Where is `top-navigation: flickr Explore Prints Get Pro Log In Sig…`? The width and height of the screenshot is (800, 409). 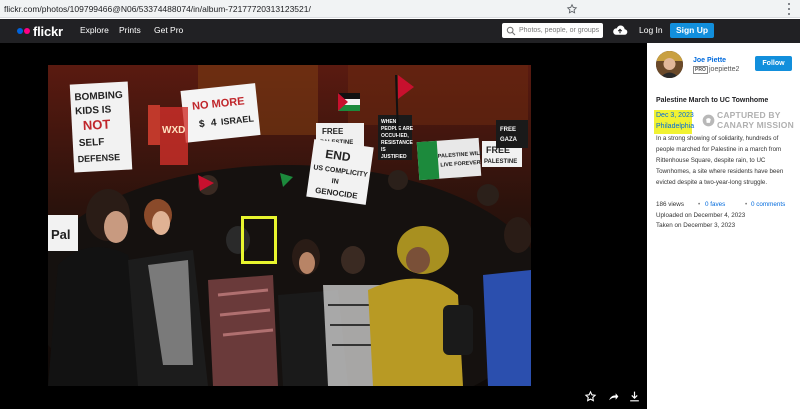
top-navigation: flickr Explore Prints Get Pro Log In Sig… is located at coordinates (400, 31).